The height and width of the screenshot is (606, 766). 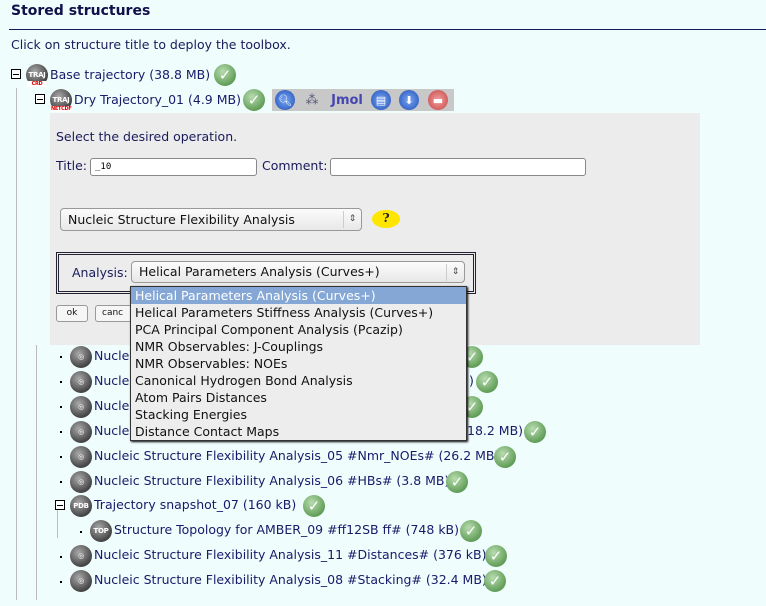 I want to click on analysis-select-value: Helical Parameters Analysis (Curves+), so click(x=259, y=271).